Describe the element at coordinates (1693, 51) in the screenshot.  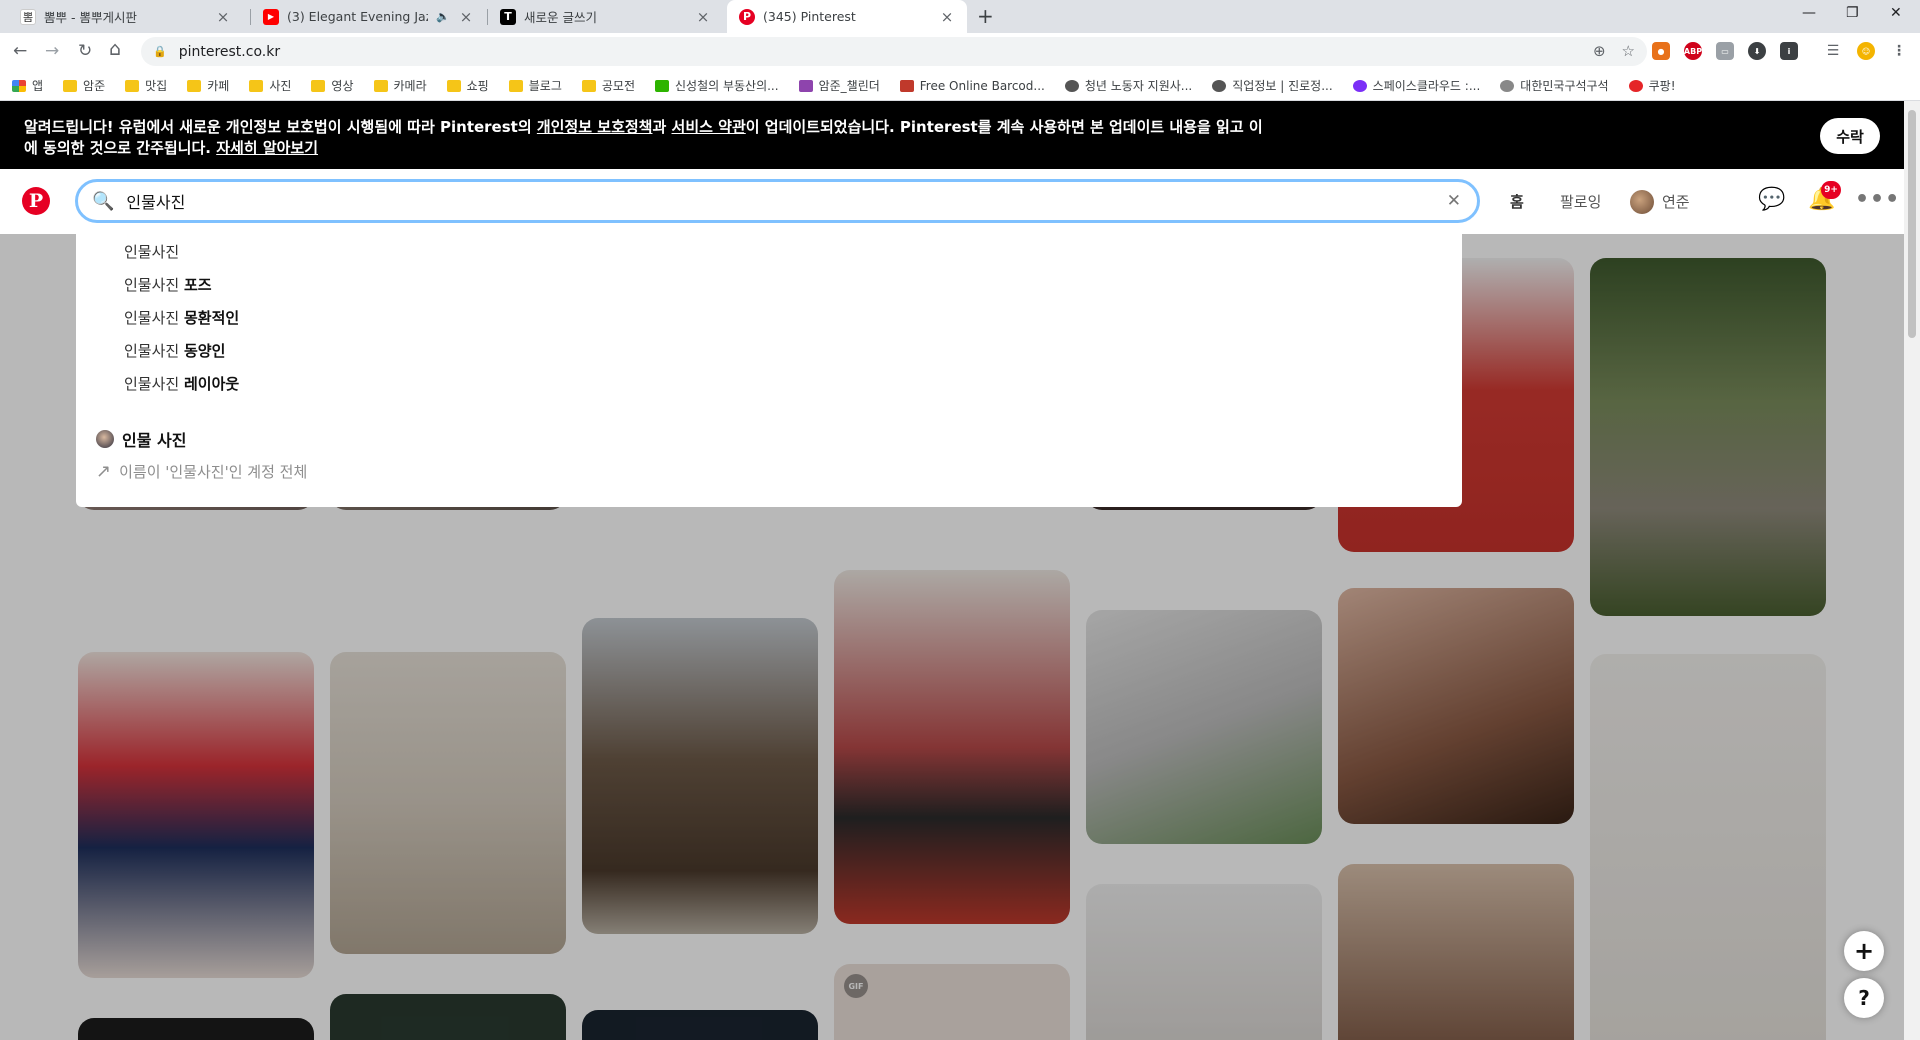
I see `adblock-plus-icon: ABP` at that location.